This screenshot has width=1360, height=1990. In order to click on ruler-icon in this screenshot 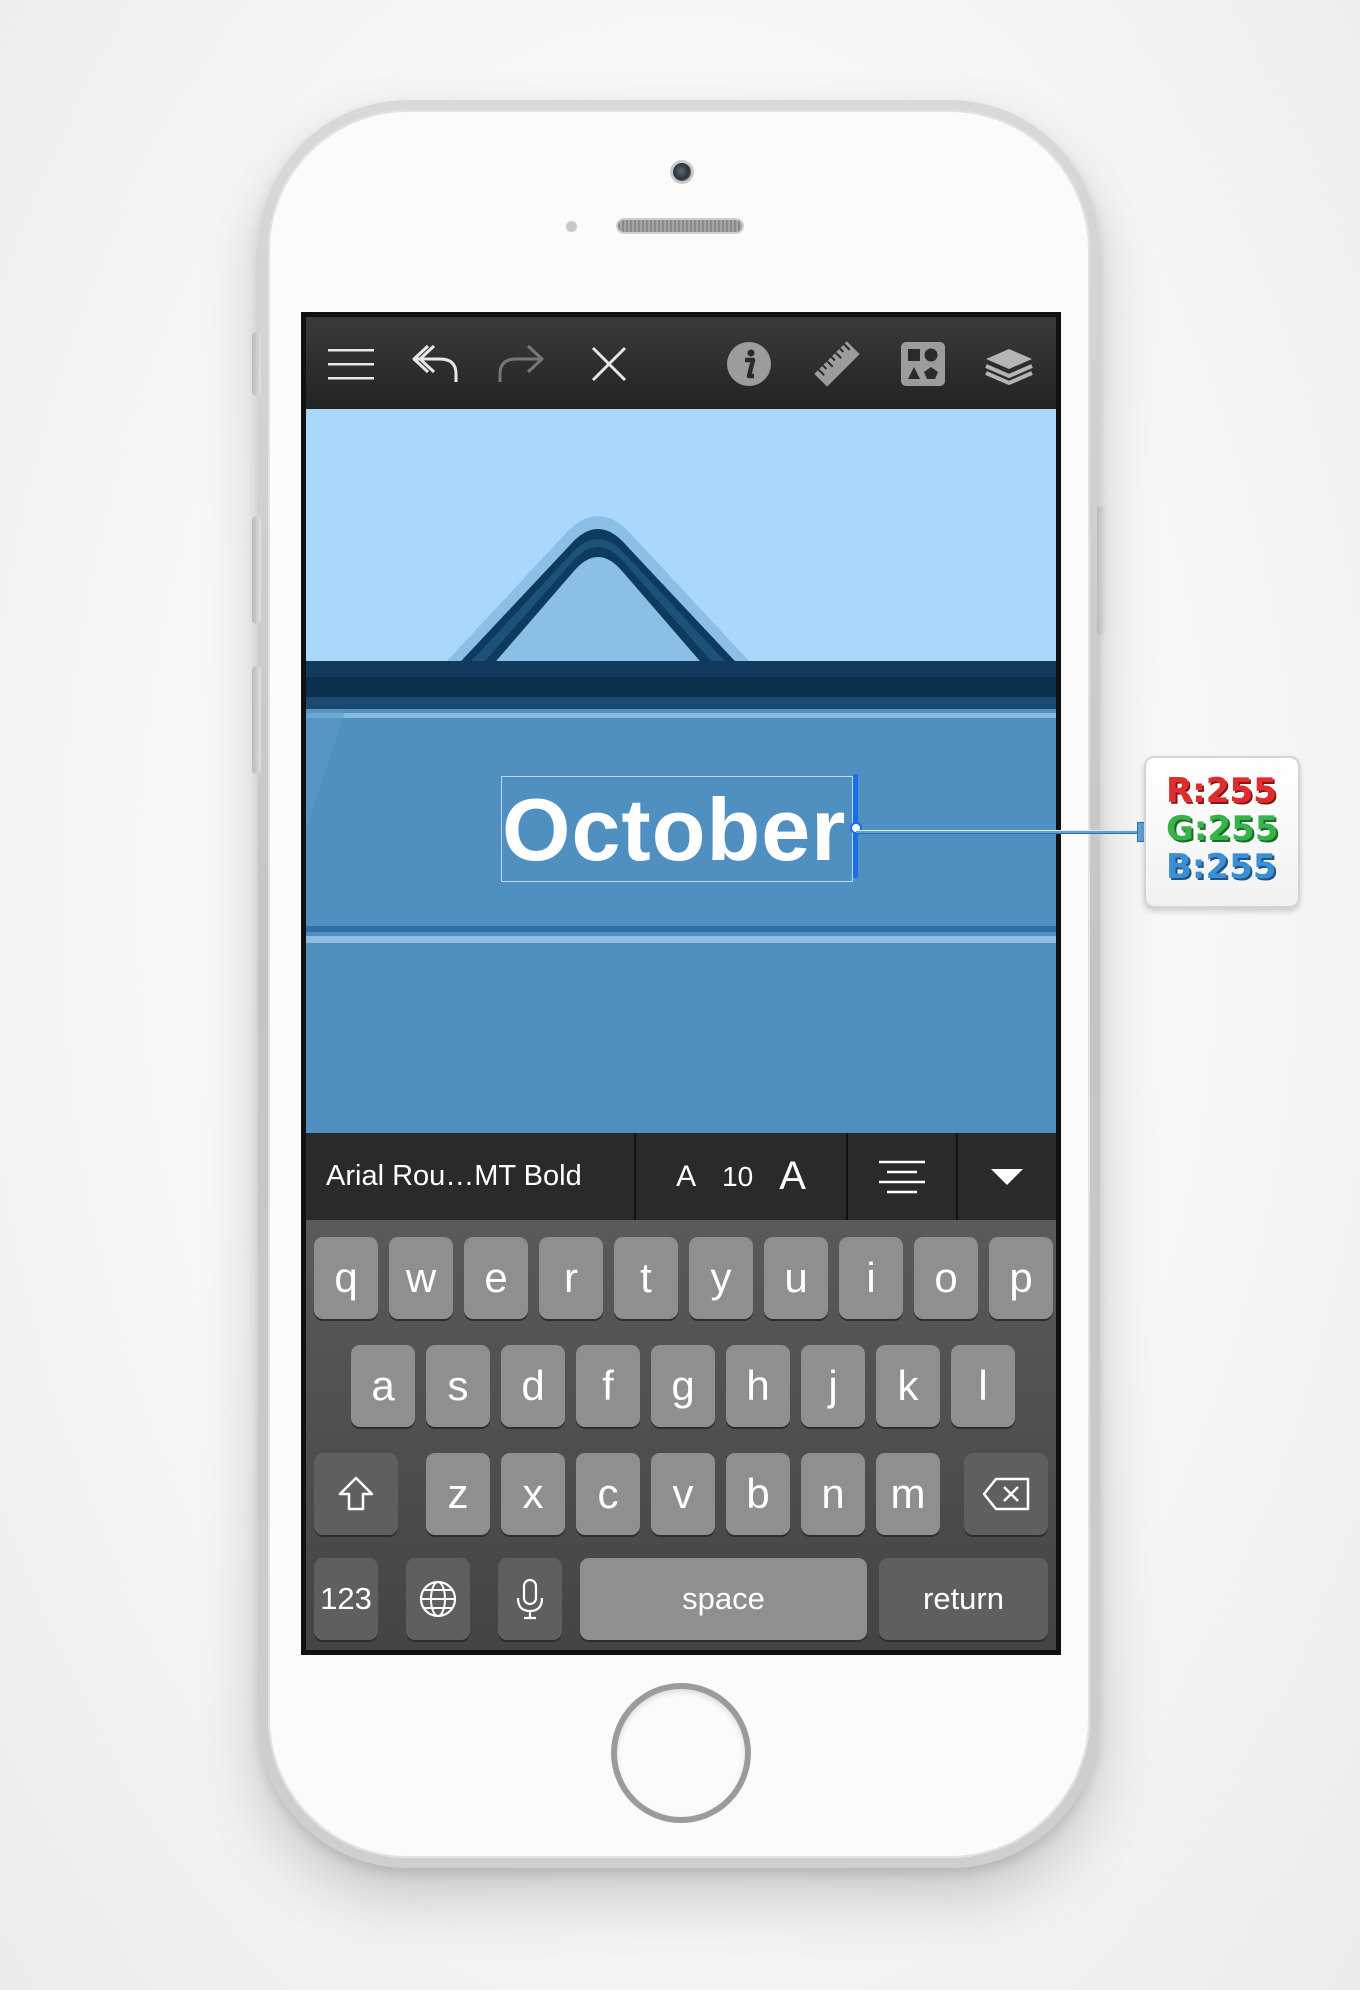, I will do `click(837, 364)`.